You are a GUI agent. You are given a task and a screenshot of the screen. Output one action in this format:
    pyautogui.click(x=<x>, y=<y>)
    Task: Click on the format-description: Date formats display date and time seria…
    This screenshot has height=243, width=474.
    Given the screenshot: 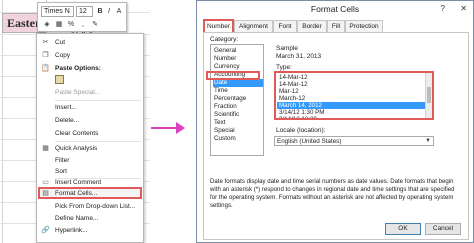 What is the action you would take?
    pyautogui.click(x=332, y=193)
    